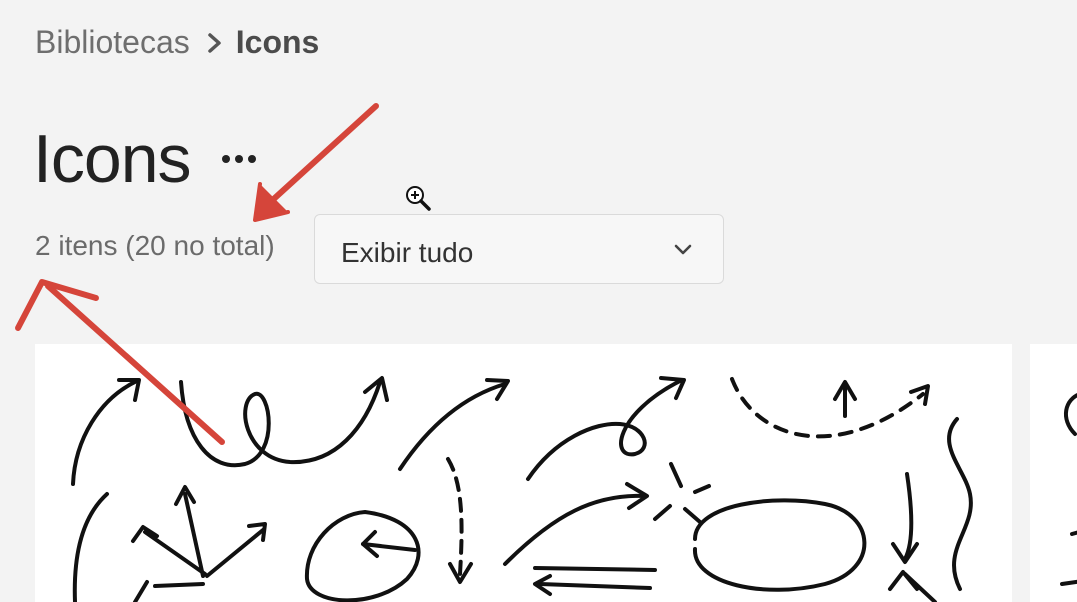  What do you see at coordinates (407, 252) in the screenshot?
I see `filter-selected-value: Exibir tudo` at bounding box center [407, 252].